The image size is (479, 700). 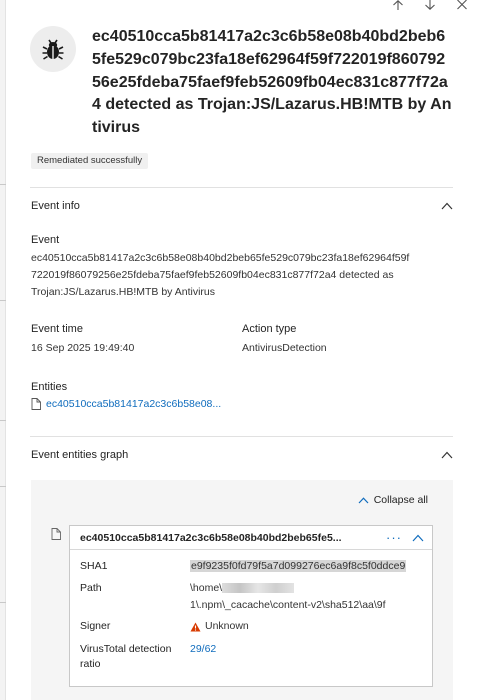 I want to click on path-prefix: \home\, so click(x=206, y=588).